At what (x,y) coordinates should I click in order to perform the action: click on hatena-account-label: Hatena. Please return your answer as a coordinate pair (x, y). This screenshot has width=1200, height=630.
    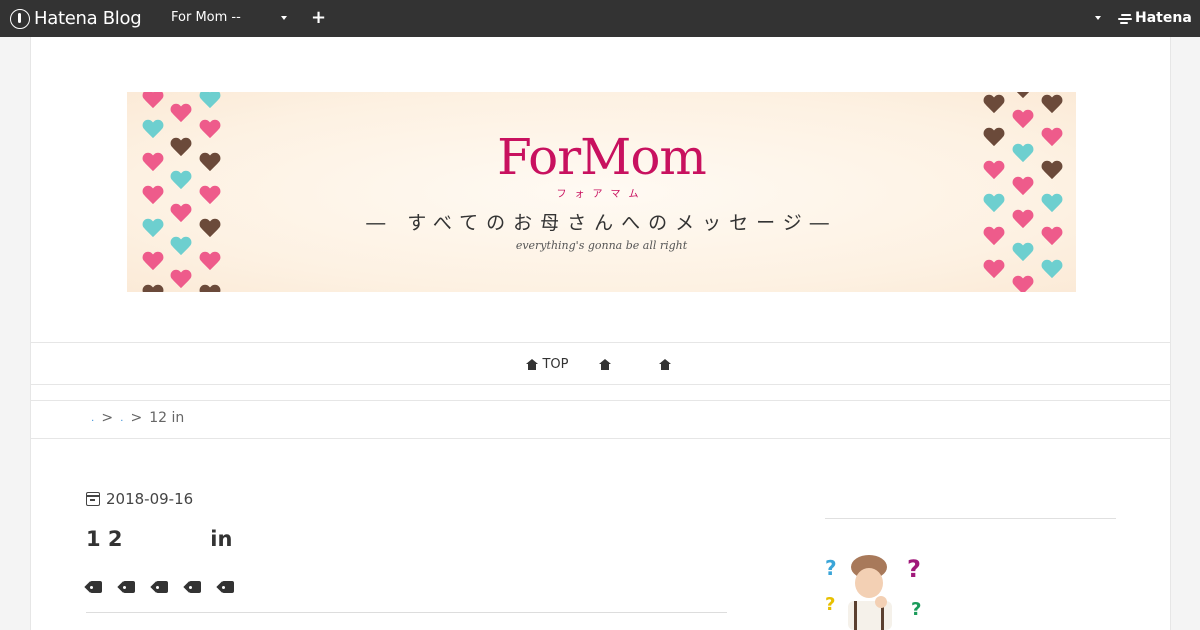
    Looking at the image, I should click on (1163, 18).